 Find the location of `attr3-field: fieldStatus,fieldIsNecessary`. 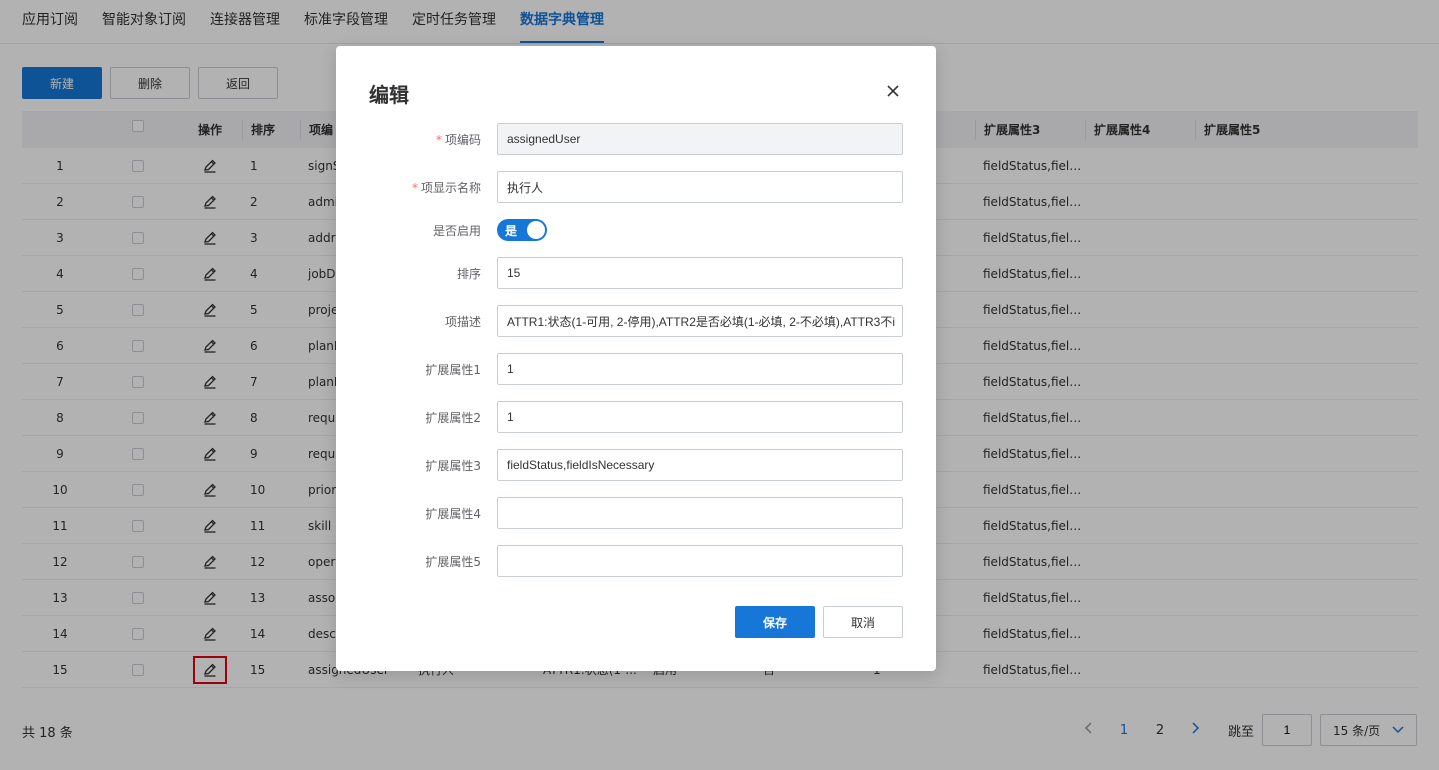

attr3-field: fieldStatus,fieldIsNecessary is located at coordinates (700, 465).